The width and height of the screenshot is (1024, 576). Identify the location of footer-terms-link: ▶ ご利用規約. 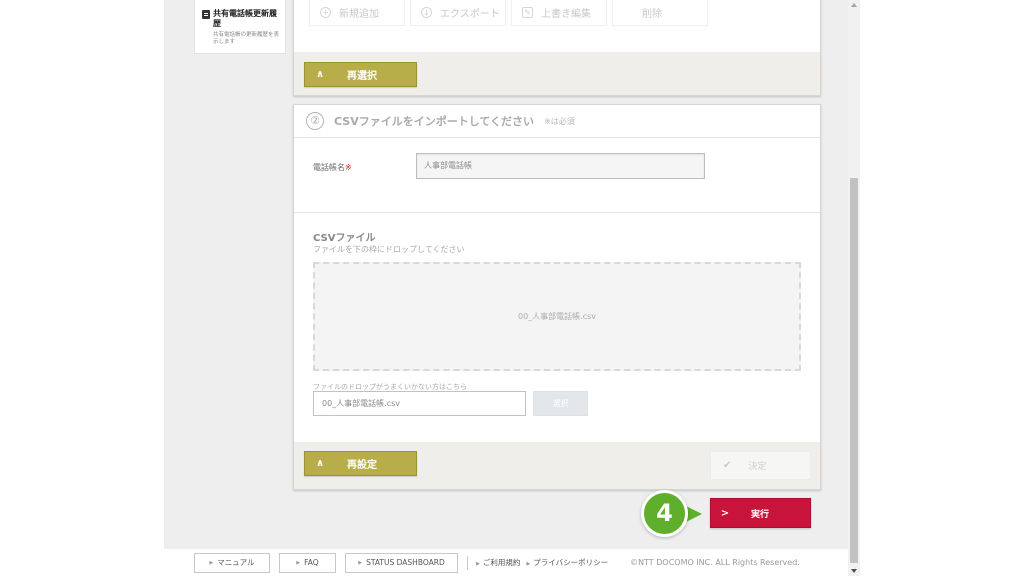
(498, 562).